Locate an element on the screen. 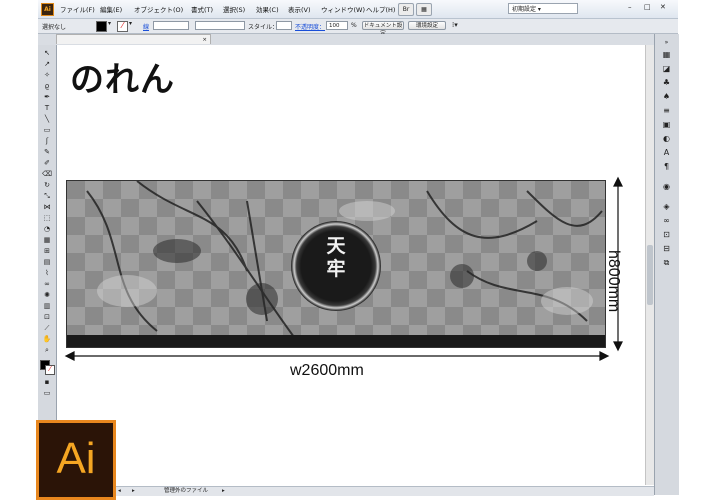 This screenshot has height=500, width=710. document-settings-button: ドキュメント設定 is located at coordinates (383, 29).